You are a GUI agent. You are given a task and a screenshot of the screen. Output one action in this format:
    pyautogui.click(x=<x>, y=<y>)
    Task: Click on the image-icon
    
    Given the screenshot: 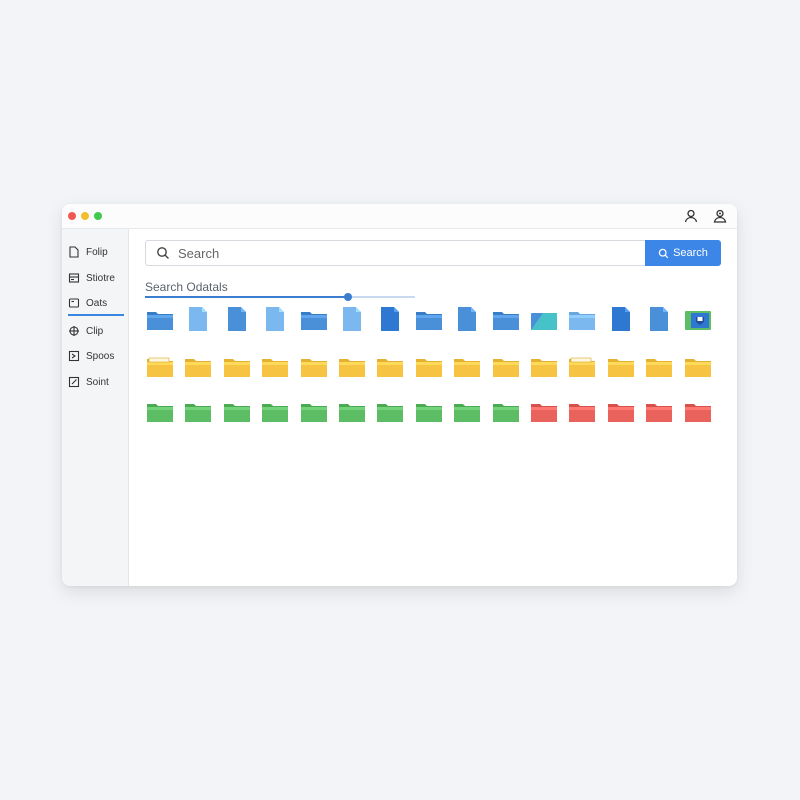 What is the action you would take?
    pyautogui.click(x=74, y=356)
    